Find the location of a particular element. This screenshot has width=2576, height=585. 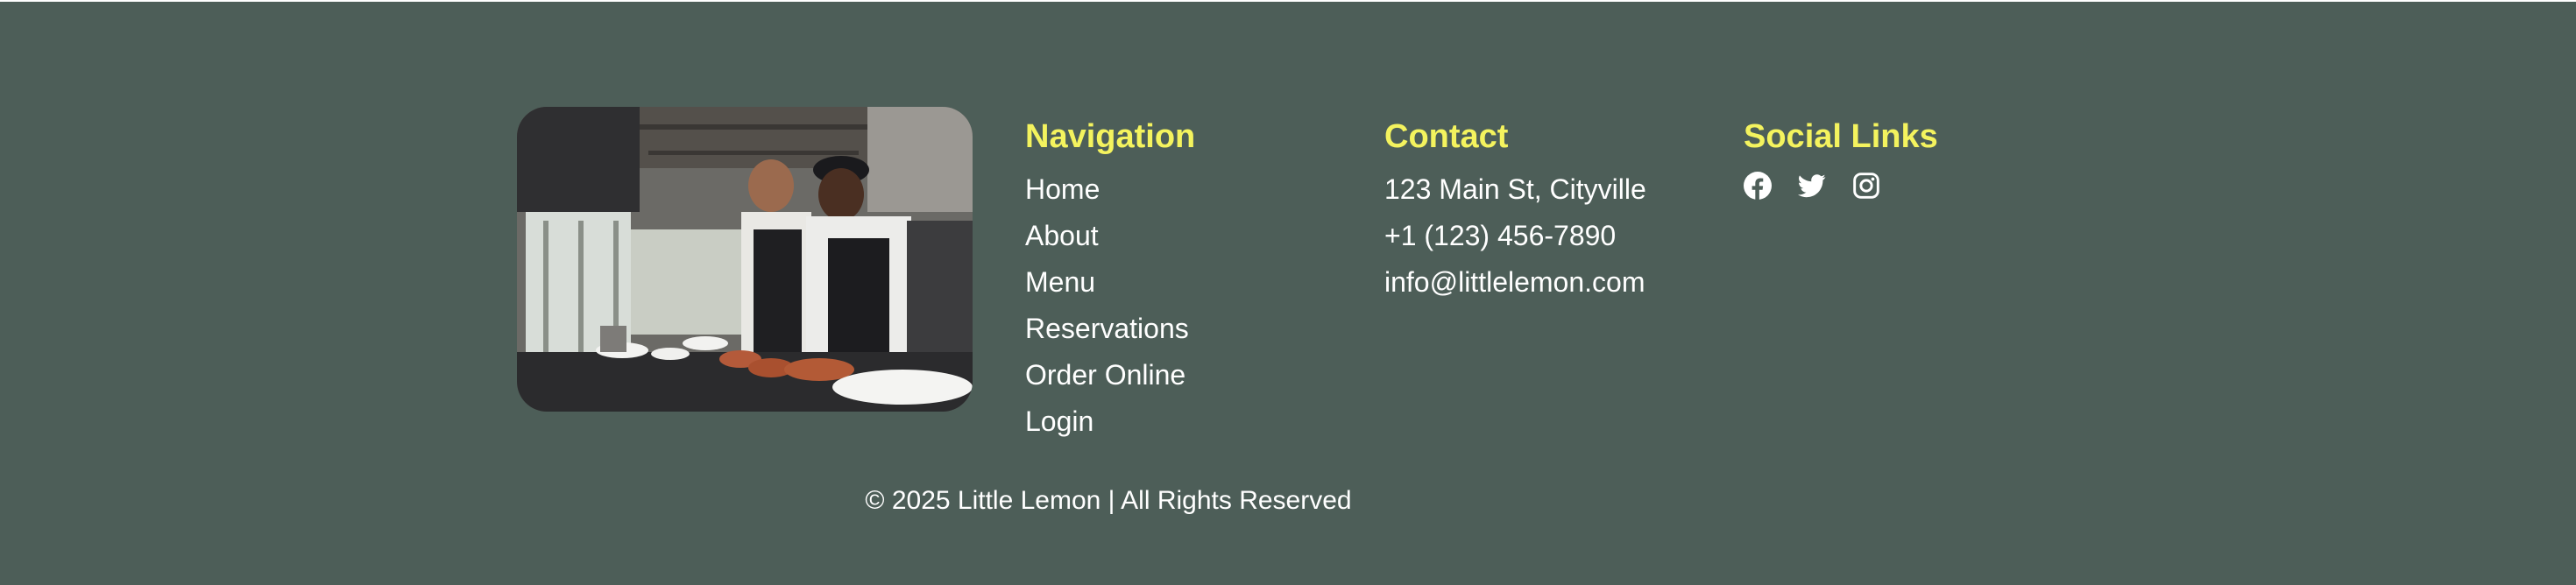

twitter-icon is located at coordinates (1812, 186).